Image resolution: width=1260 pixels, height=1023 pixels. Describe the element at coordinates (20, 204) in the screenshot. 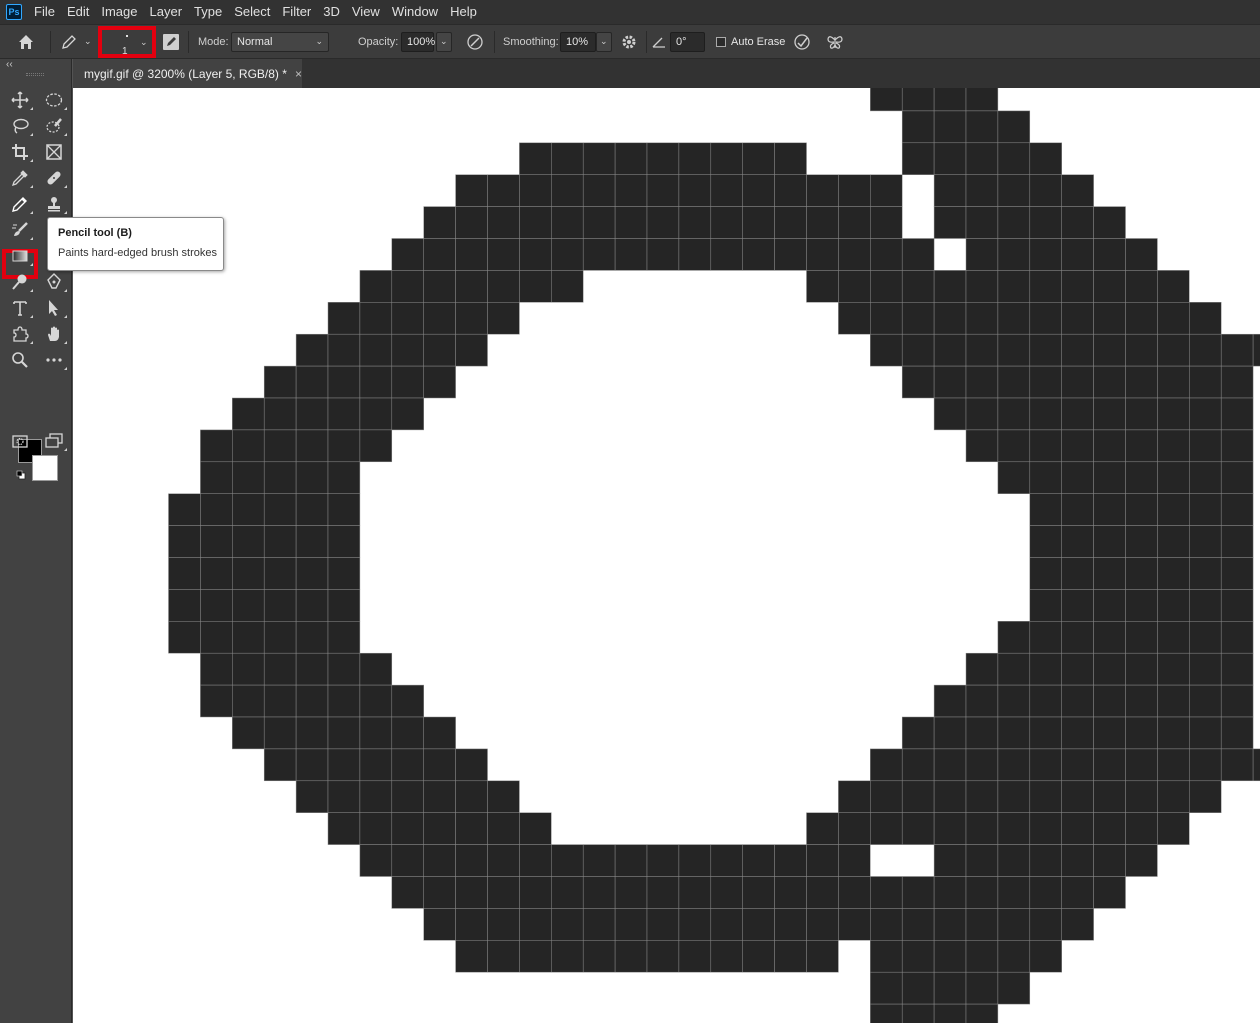

I see `pencil-tool` at that location.